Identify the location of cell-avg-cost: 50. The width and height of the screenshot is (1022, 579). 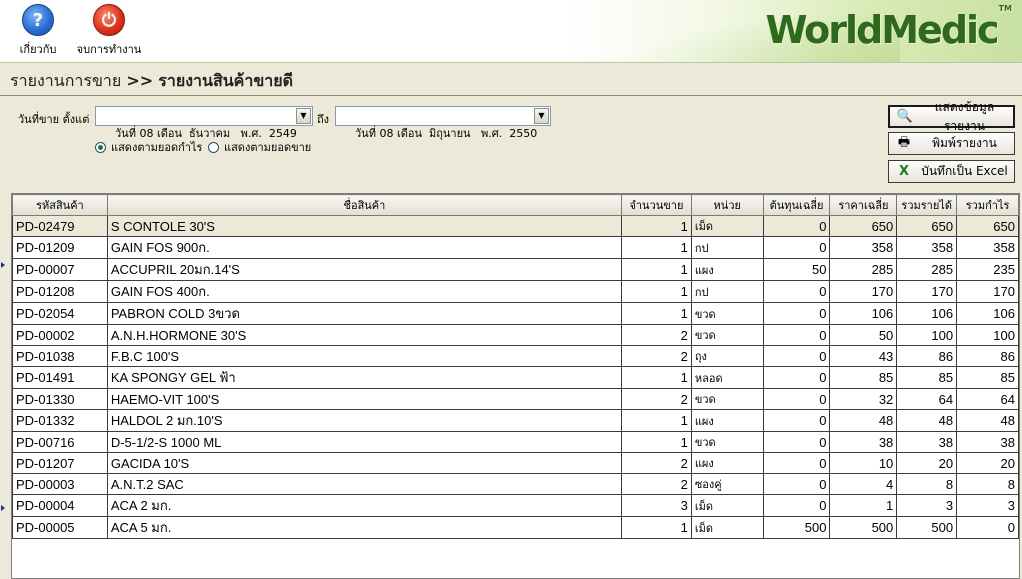
(796, 269).